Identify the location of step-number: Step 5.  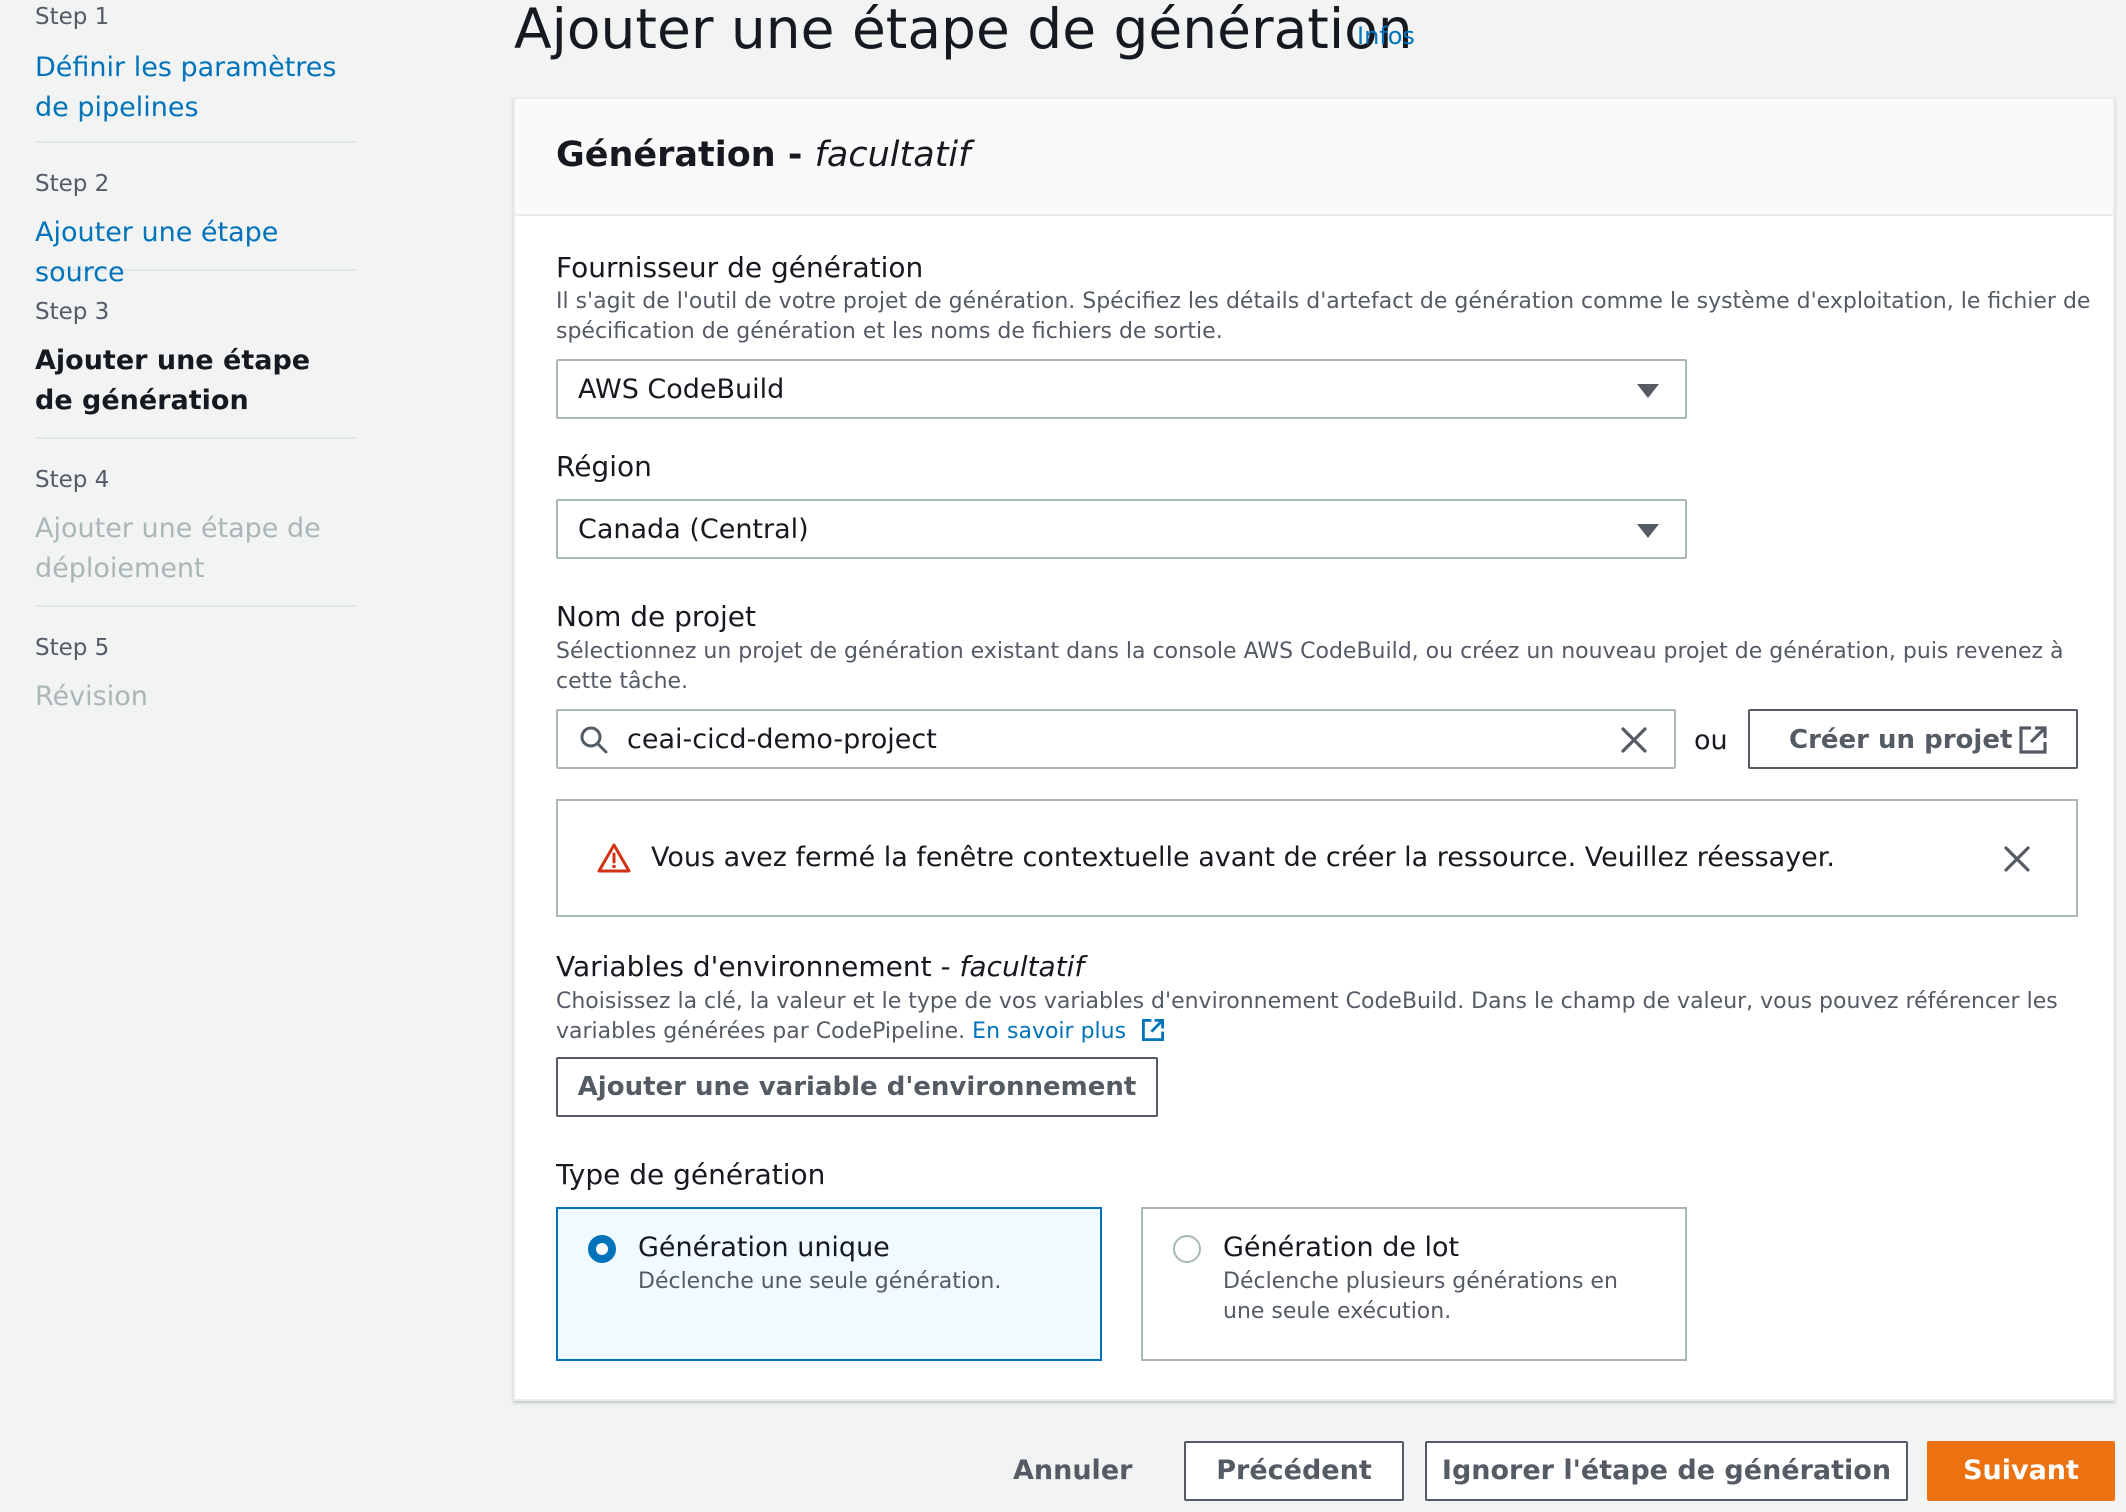
(72, 648).